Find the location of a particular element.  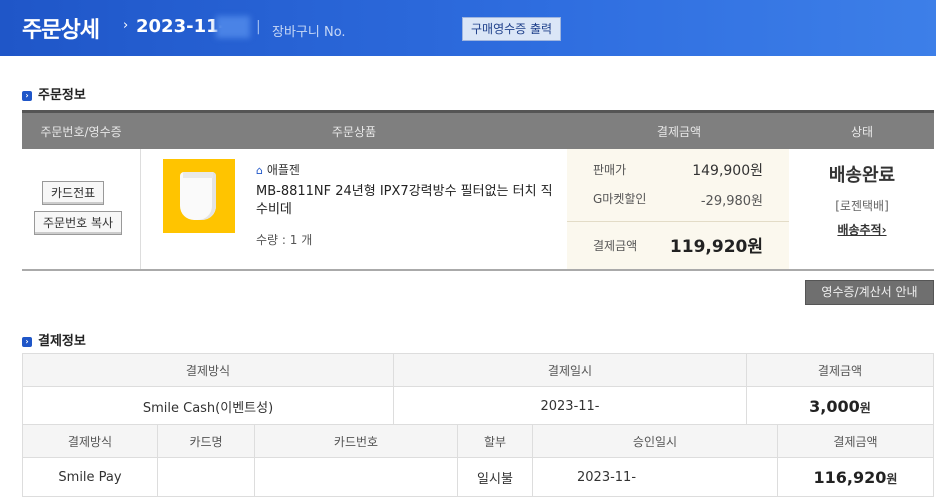

header-card-number: 카드번호 is located at coordinates (356, 441).